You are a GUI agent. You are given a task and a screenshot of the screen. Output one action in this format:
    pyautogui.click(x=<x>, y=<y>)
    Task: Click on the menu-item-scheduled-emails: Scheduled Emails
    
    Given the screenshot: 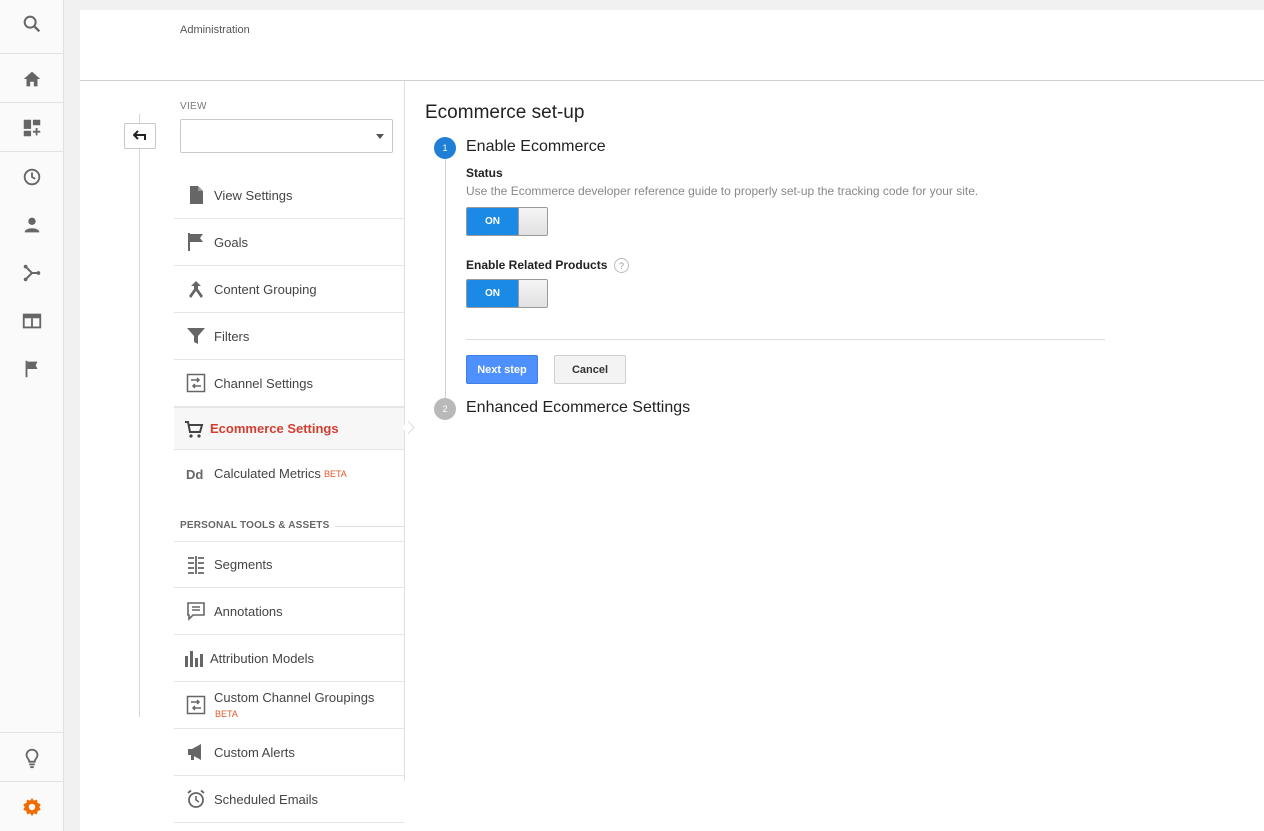 What is the action you would take?
    pyautogui.click(x=289, y=799)
    